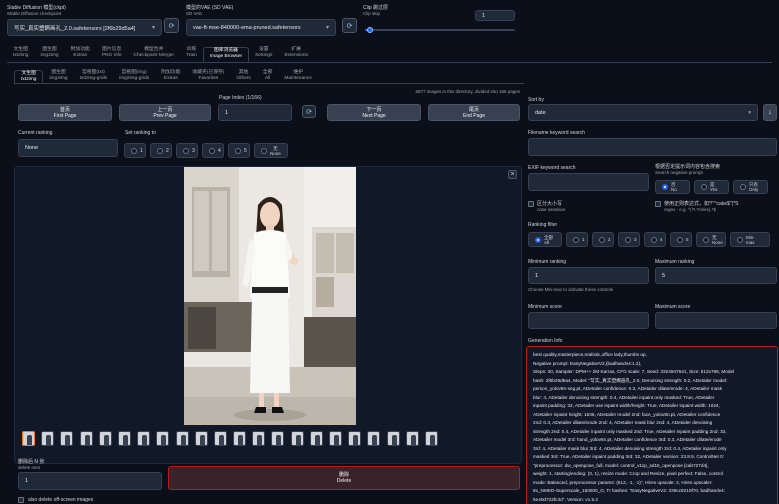 Image resolution: width=779 pixels, height=504 pixels. What do you see at coordinates (297, 76) in the screenshot?
I see `subtab-maintenance: 维护 Maintenance` at bounding box center [297, 76].